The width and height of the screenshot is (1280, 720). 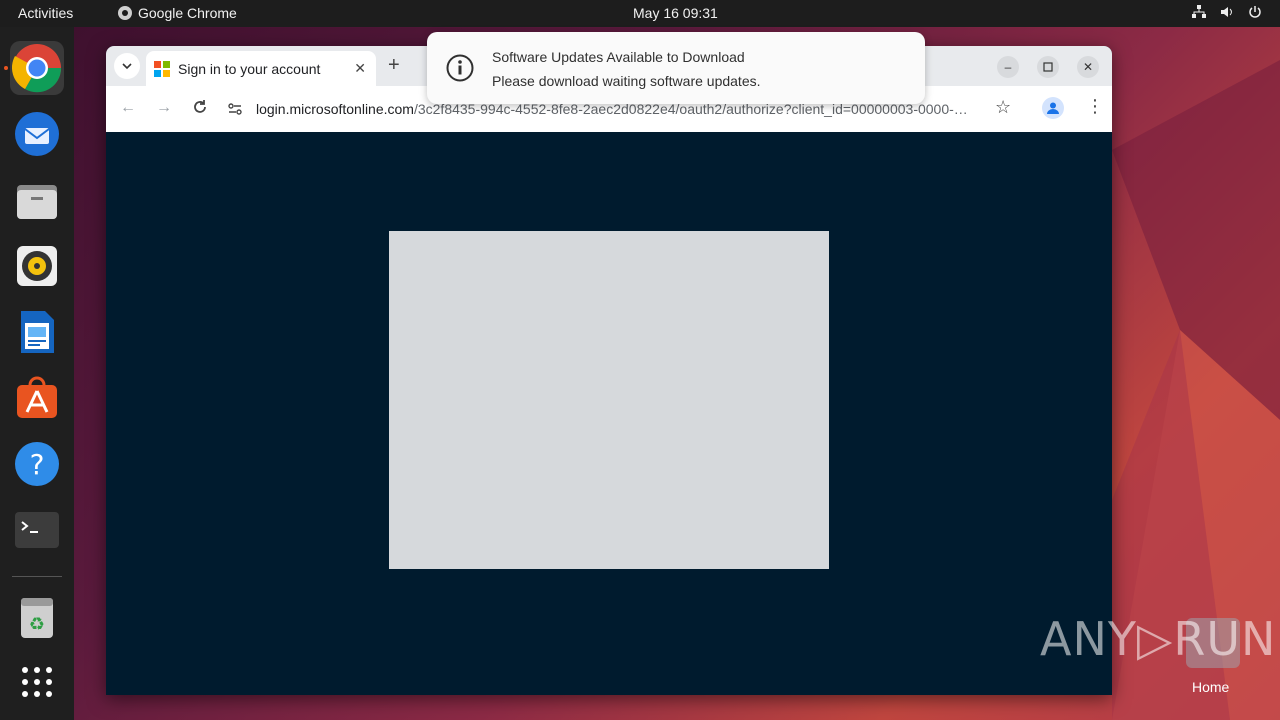 I want to click on dock-separator, so click(x=37, y=576).